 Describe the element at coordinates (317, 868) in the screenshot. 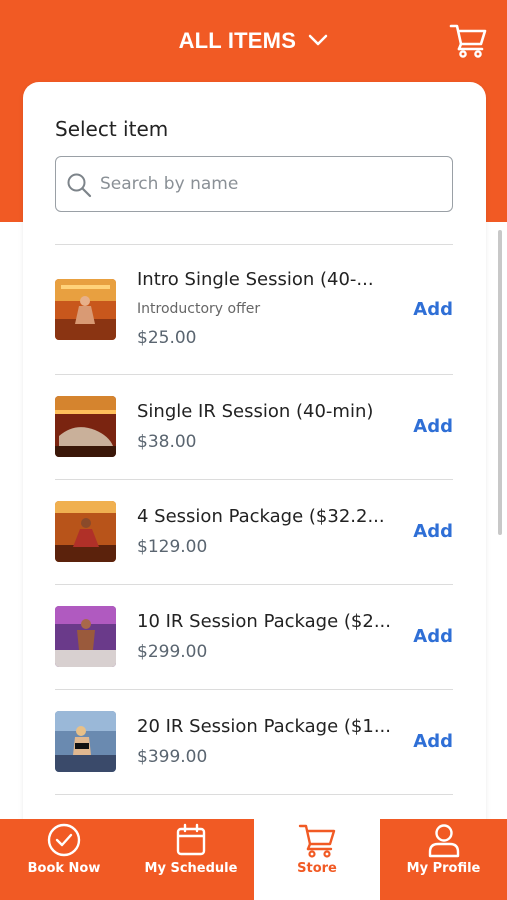

I see `nav-label: Store` at that location.